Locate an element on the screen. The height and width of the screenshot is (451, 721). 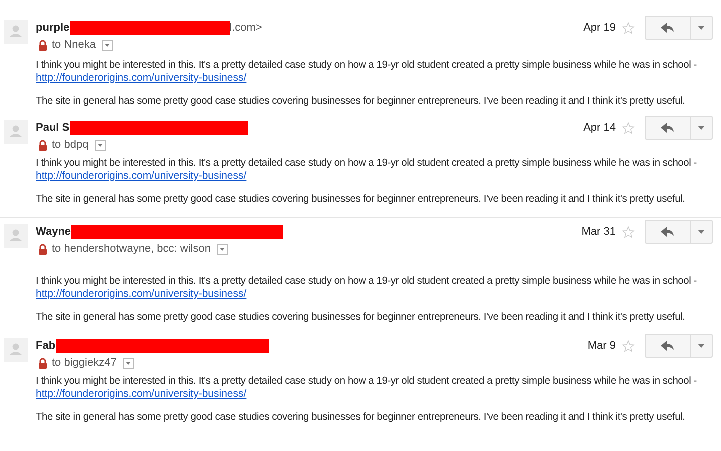
message-date: Apr 19 is located at coordinates (600, 28).